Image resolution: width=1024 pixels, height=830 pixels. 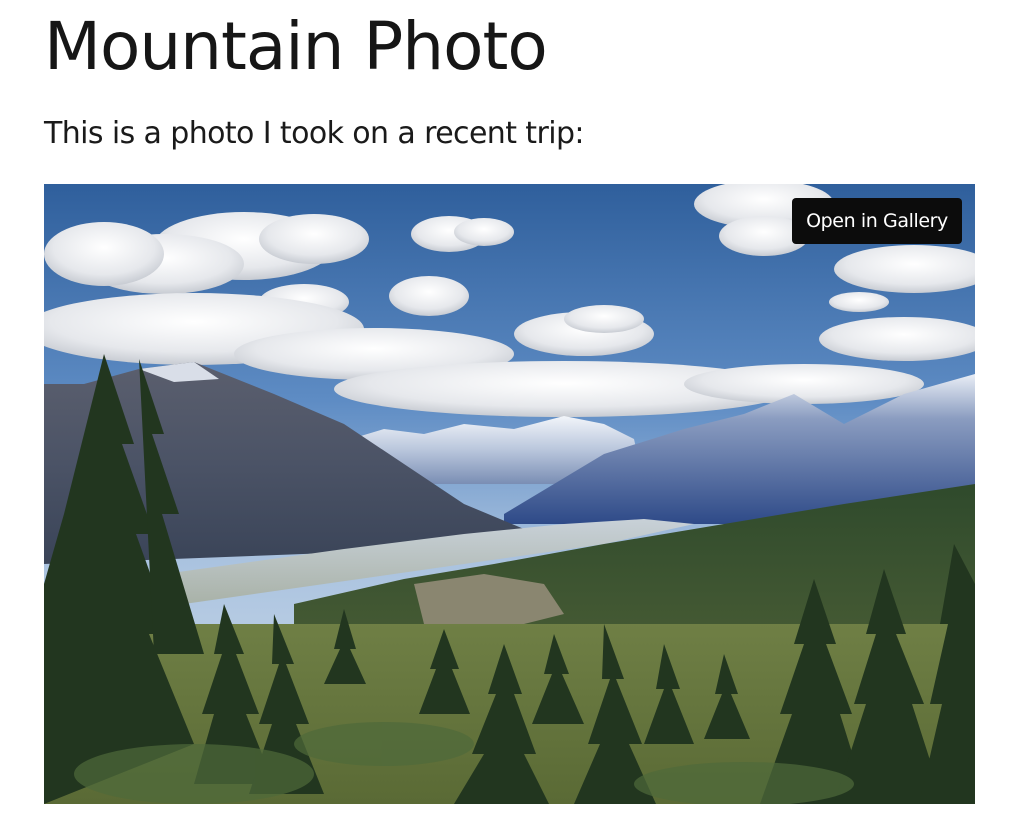 What do you see at coordinates (877, 221) in the screenshot?
I see `open-in-gallery-button: Open in Gallery` at bounding box center [877, 221].